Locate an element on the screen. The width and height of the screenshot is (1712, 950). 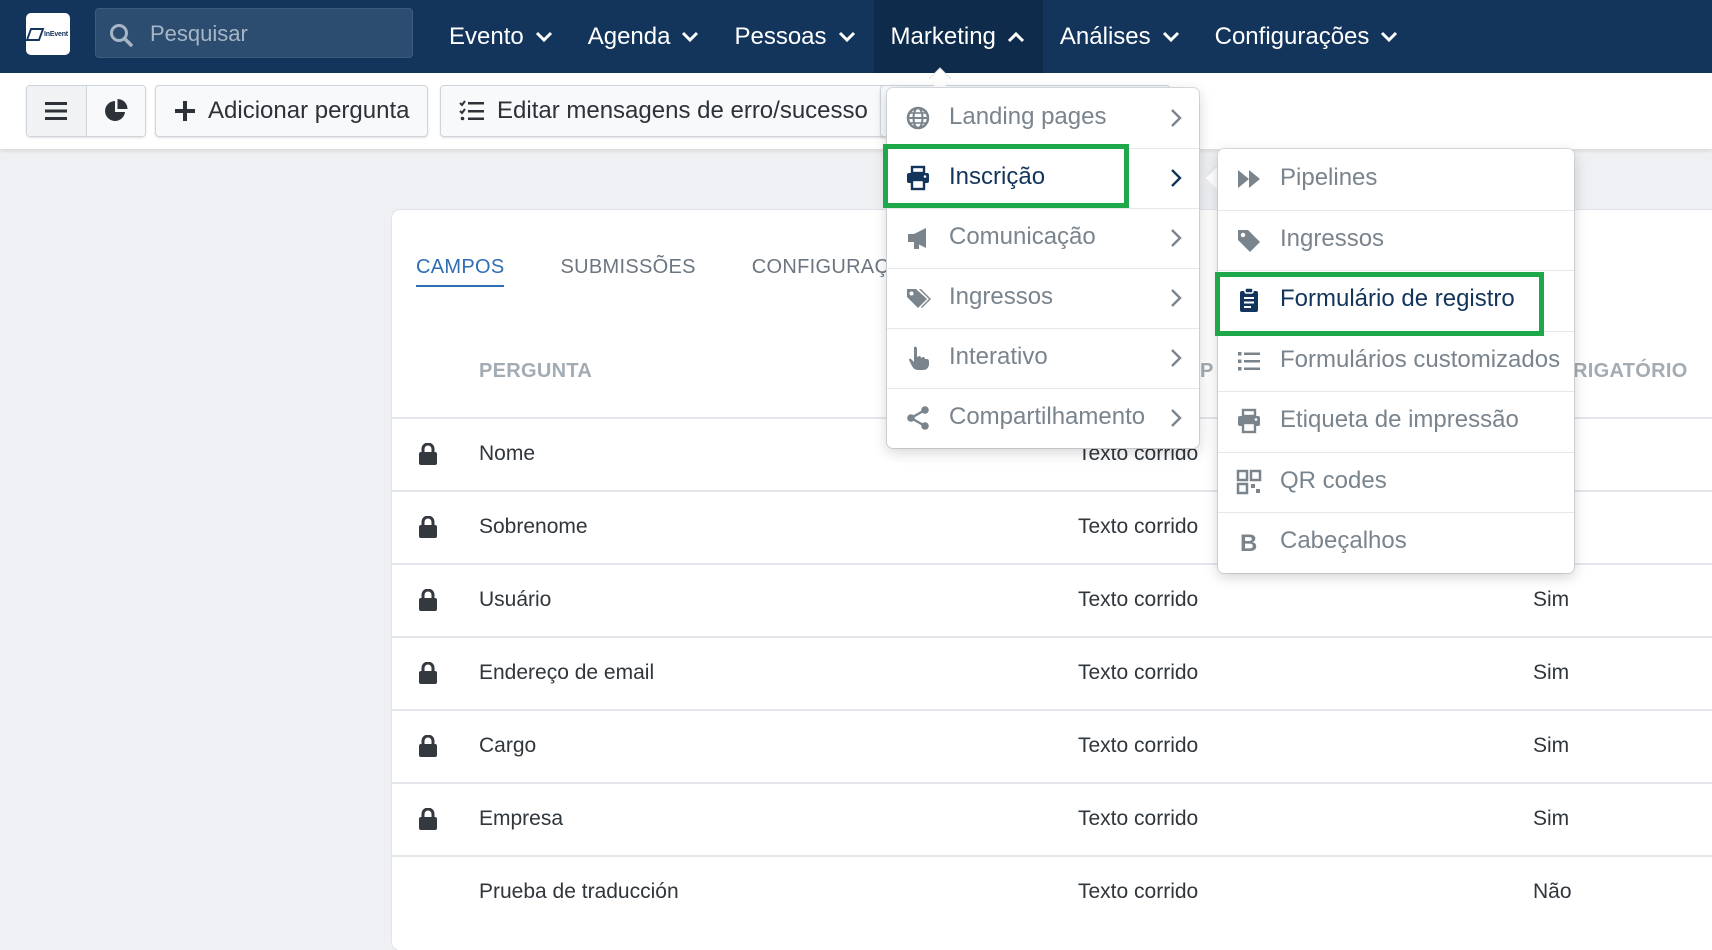
question-cell: Sobrenome is located at coordinates (533, 526).